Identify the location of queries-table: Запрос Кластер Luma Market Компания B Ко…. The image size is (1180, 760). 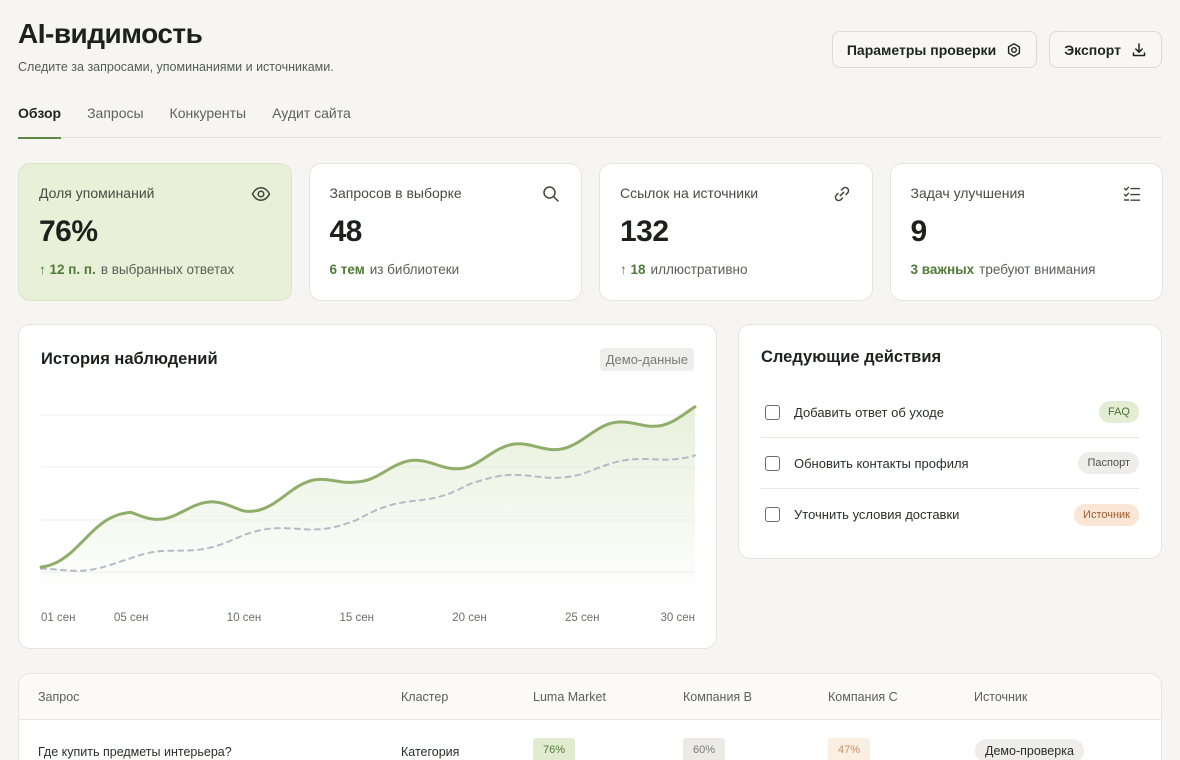
(590, 716).